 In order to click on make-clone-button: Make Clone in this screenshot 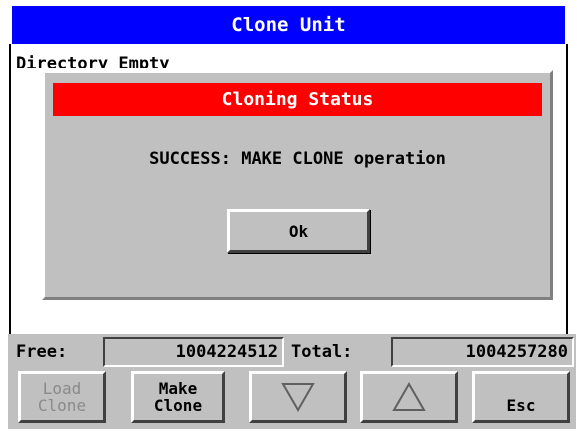, I will do `click(178, 397)`.